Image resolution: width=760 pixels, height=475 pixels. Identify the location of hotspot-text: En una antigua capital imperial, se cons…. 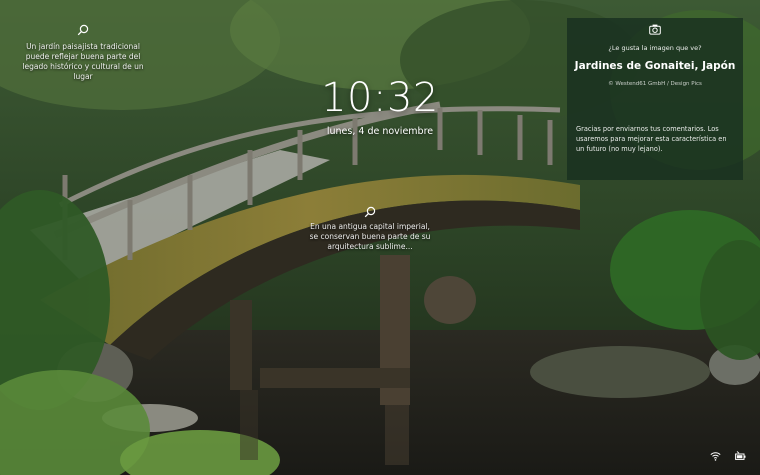
(370, 236).